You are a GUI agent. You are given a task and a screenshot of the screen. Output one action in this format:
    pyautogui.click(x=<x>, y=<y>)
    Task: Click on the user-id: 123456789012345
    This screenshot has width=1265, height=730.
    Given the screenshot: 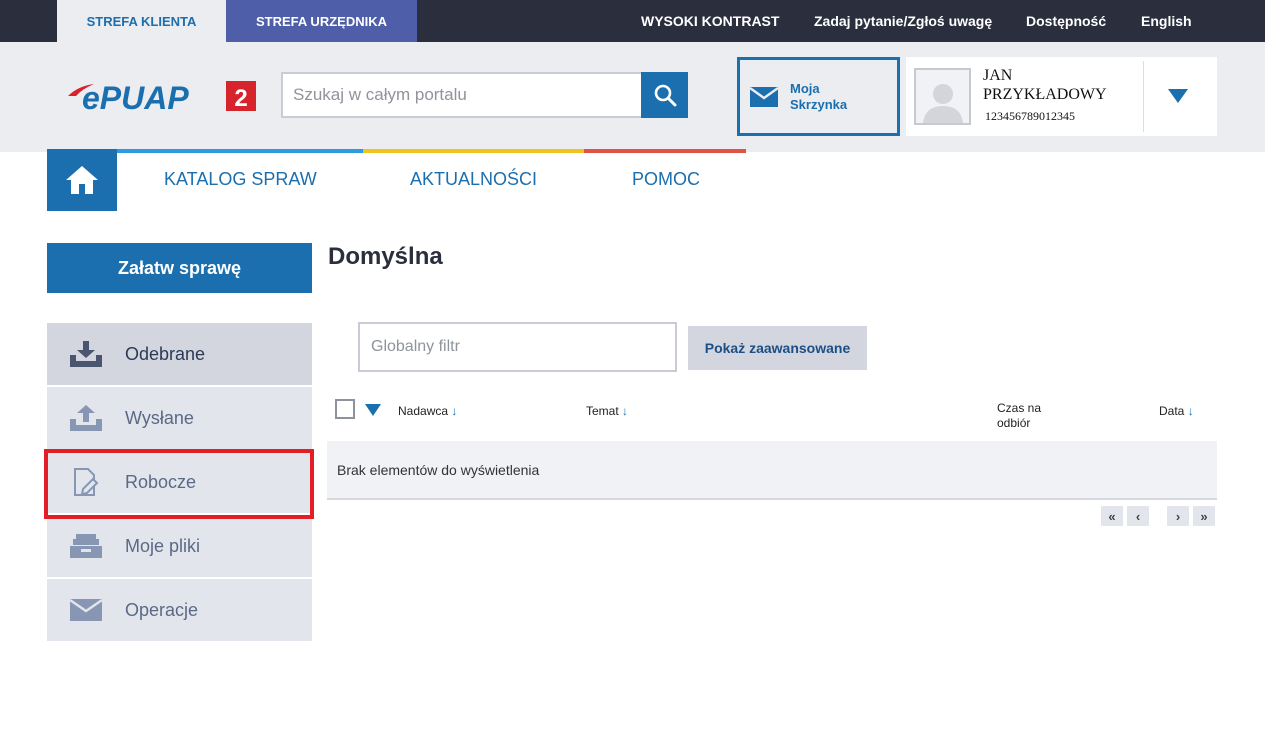 What is the action you would take?
    pyautogui.click(x=1030, y=116)
    